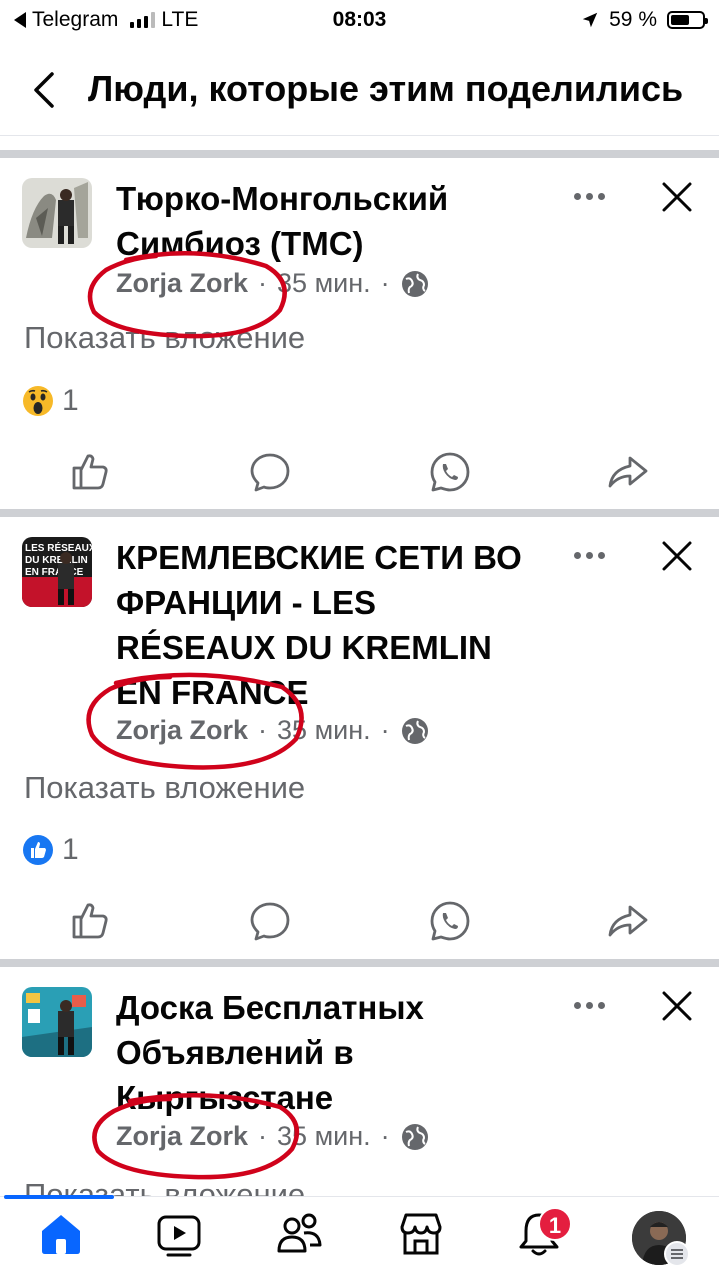  What do you see at coordinates (54, 572) in the screenshot?
I see `svg-text: EN FRANCE` at bounding box center [54, 572].